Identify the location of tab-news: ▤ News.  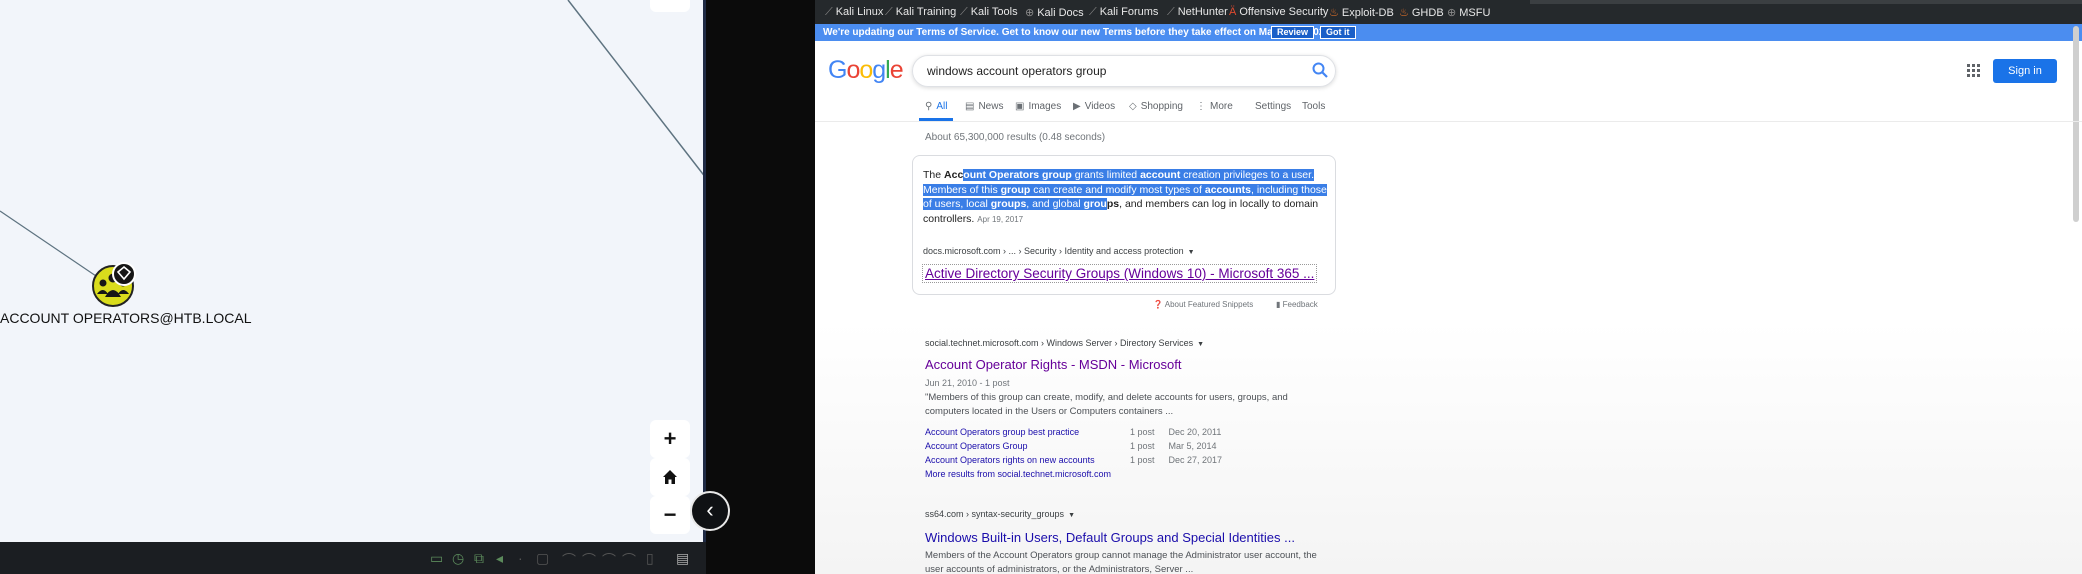
(984, 106).